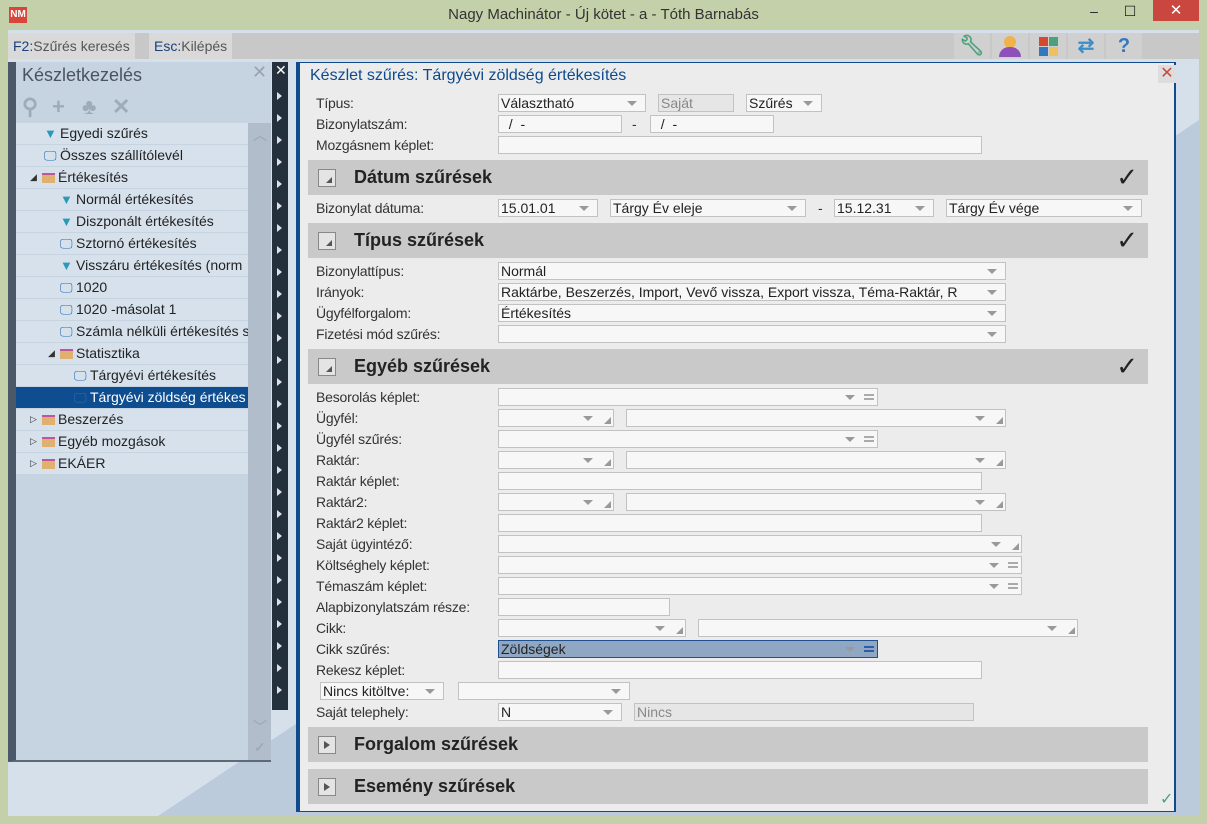  I want to click on tree-item: 🖵︎ Tárgyévi értékesítés, so click(132, 375).